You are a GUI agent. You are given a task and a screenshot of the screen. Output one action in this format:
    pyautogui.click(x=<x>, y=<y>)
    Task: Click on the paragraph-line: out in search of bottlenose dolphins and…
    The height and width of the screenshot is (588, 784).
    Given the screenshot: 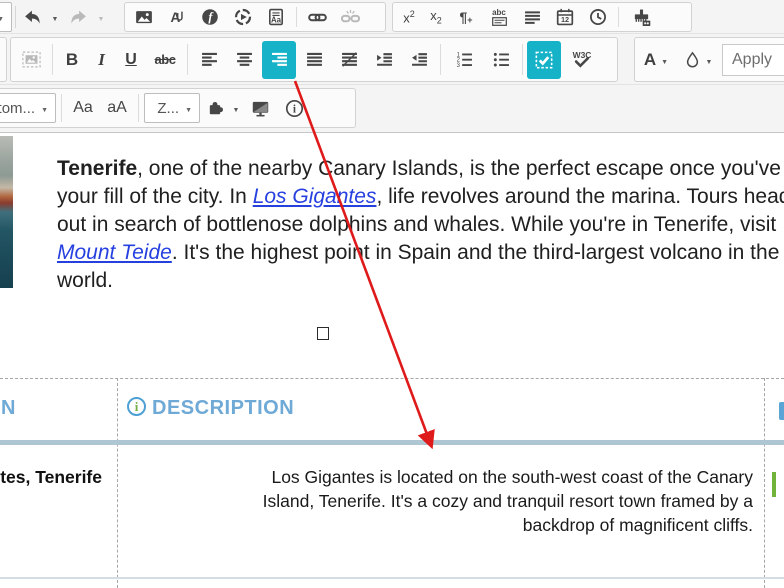 What is the action you would take?
    pyautogui.click(x=420, y=225)
    